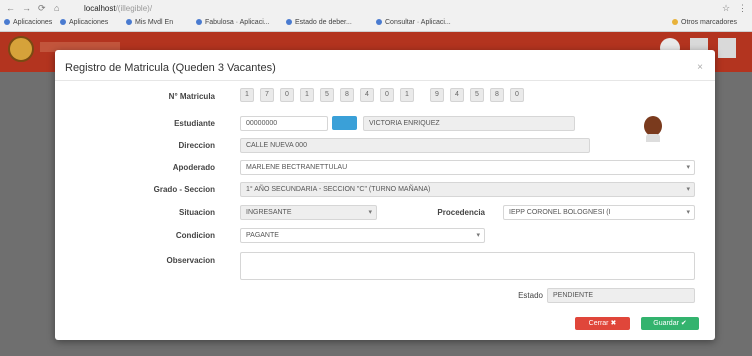  Describe the element at coordinates (726, 8) in the screenshot. I see `star-icon: ☆` at that location.